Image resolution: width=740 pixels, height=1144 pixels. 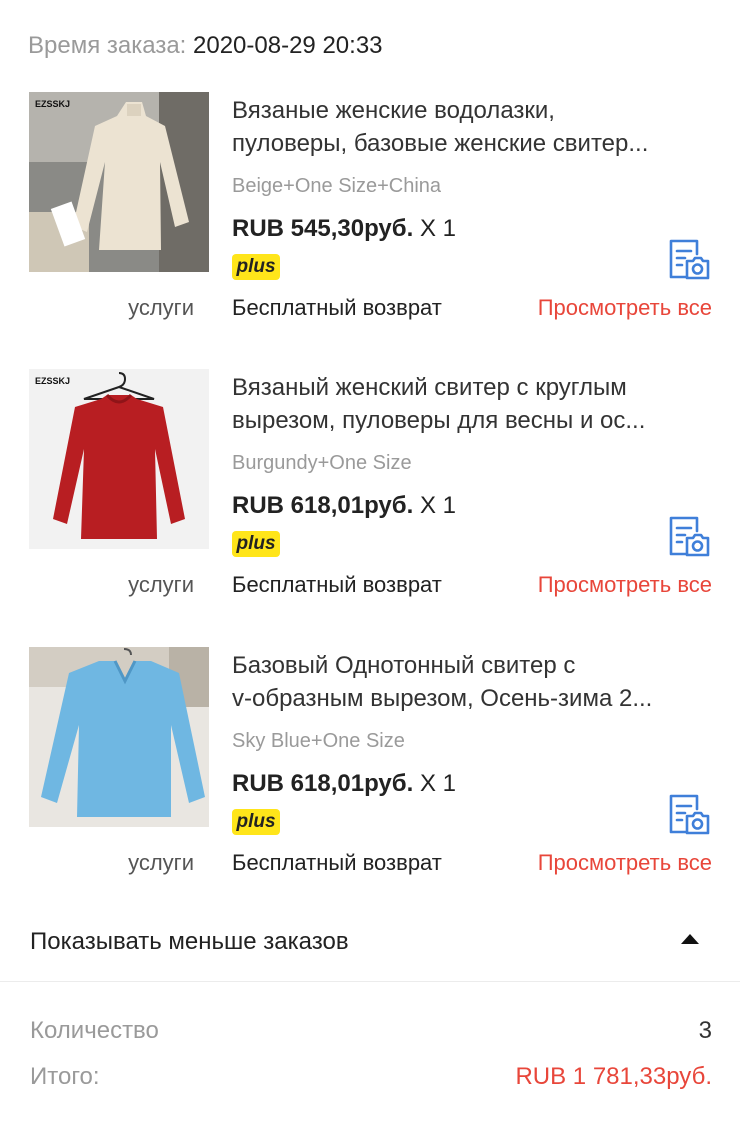 What do you see at coordinates (322, 463) in the screenshot?
I see `product-variant: Burgundy+One Size` at bounding box center [322, 463].